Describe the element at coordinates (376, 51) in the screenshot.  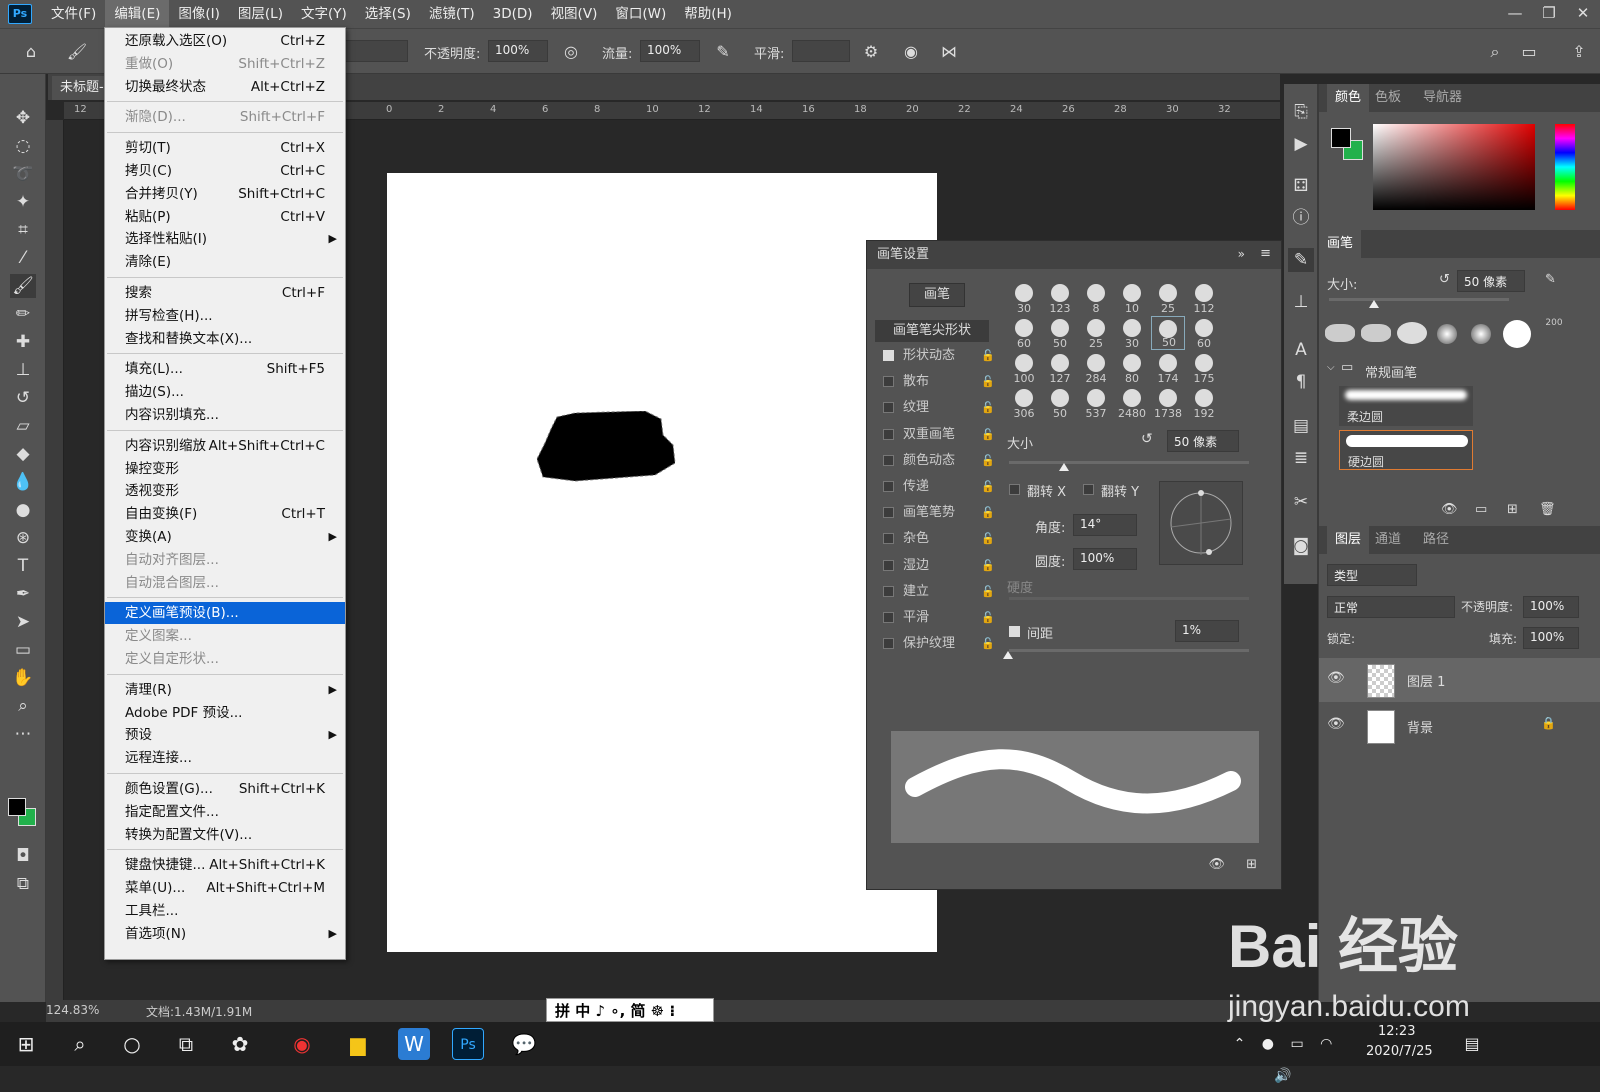
I see `mode-select` at that location.